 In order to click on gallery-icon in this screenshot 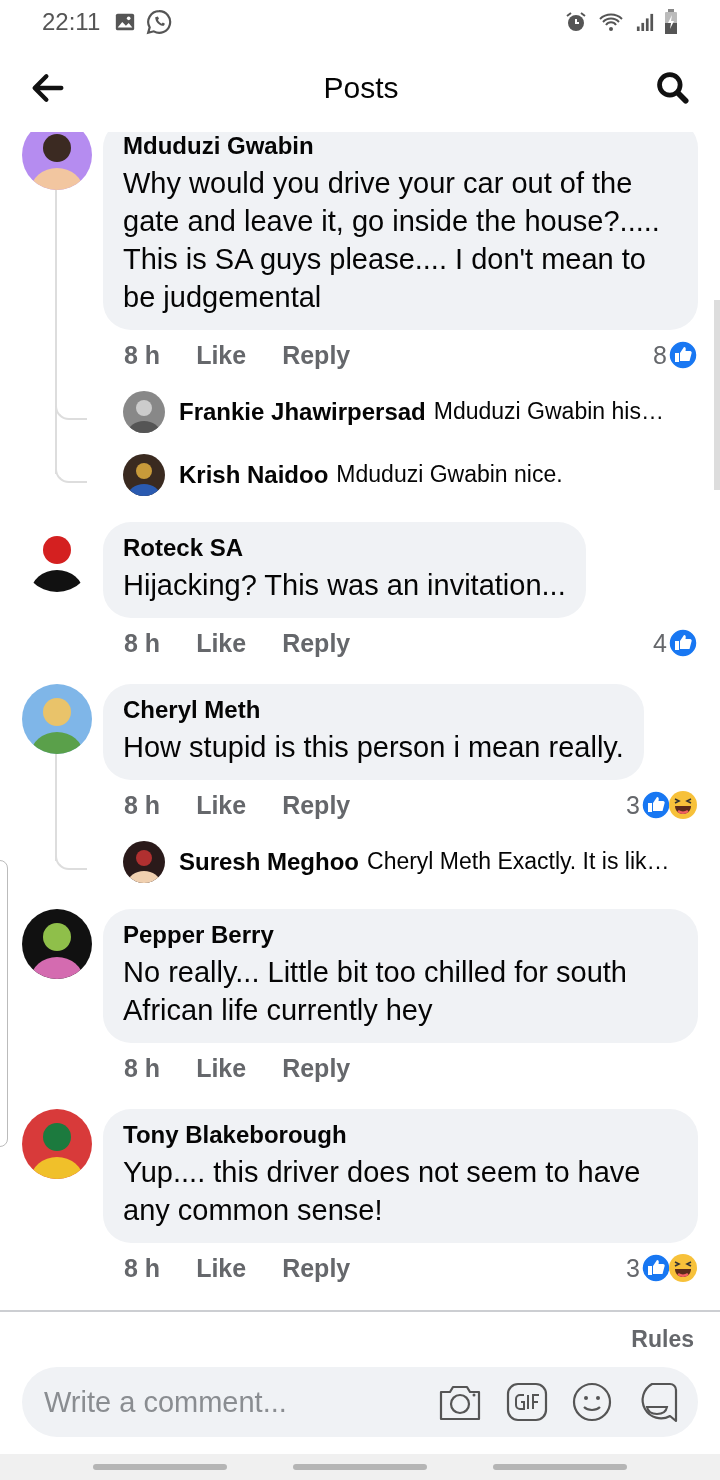, I will do `click(125, 22)`.